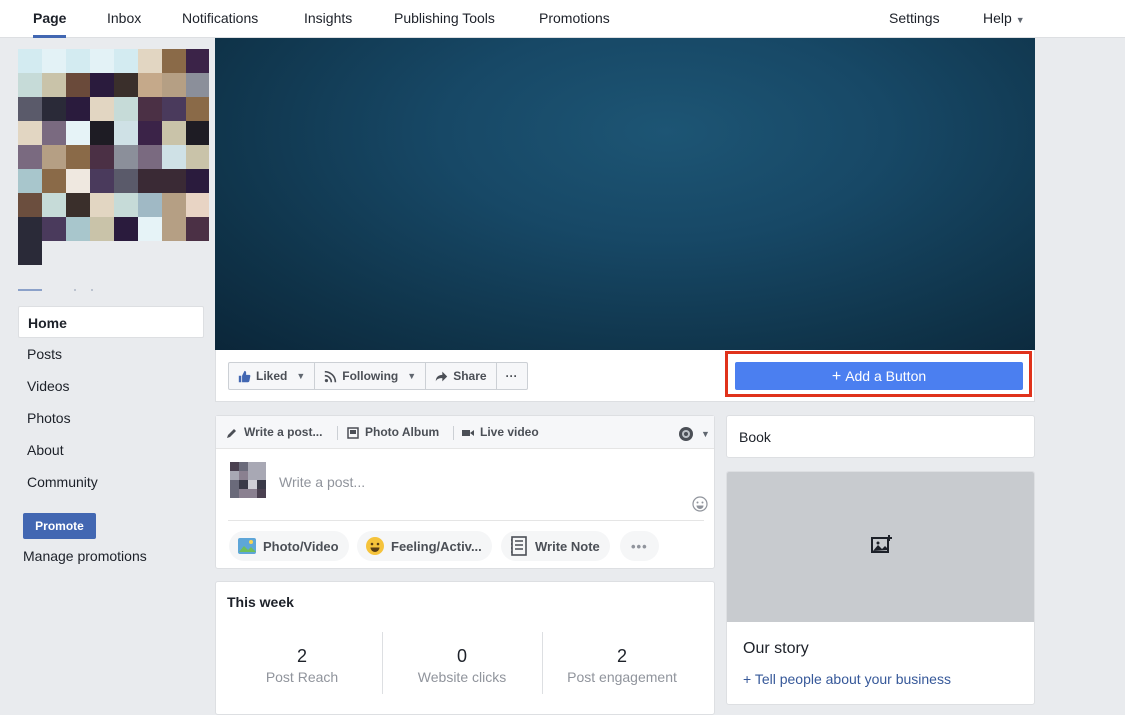  Describe the element at coordinates (111, 354) in the screenshot. I see `sidebar-item-posts: Posts` at that location.